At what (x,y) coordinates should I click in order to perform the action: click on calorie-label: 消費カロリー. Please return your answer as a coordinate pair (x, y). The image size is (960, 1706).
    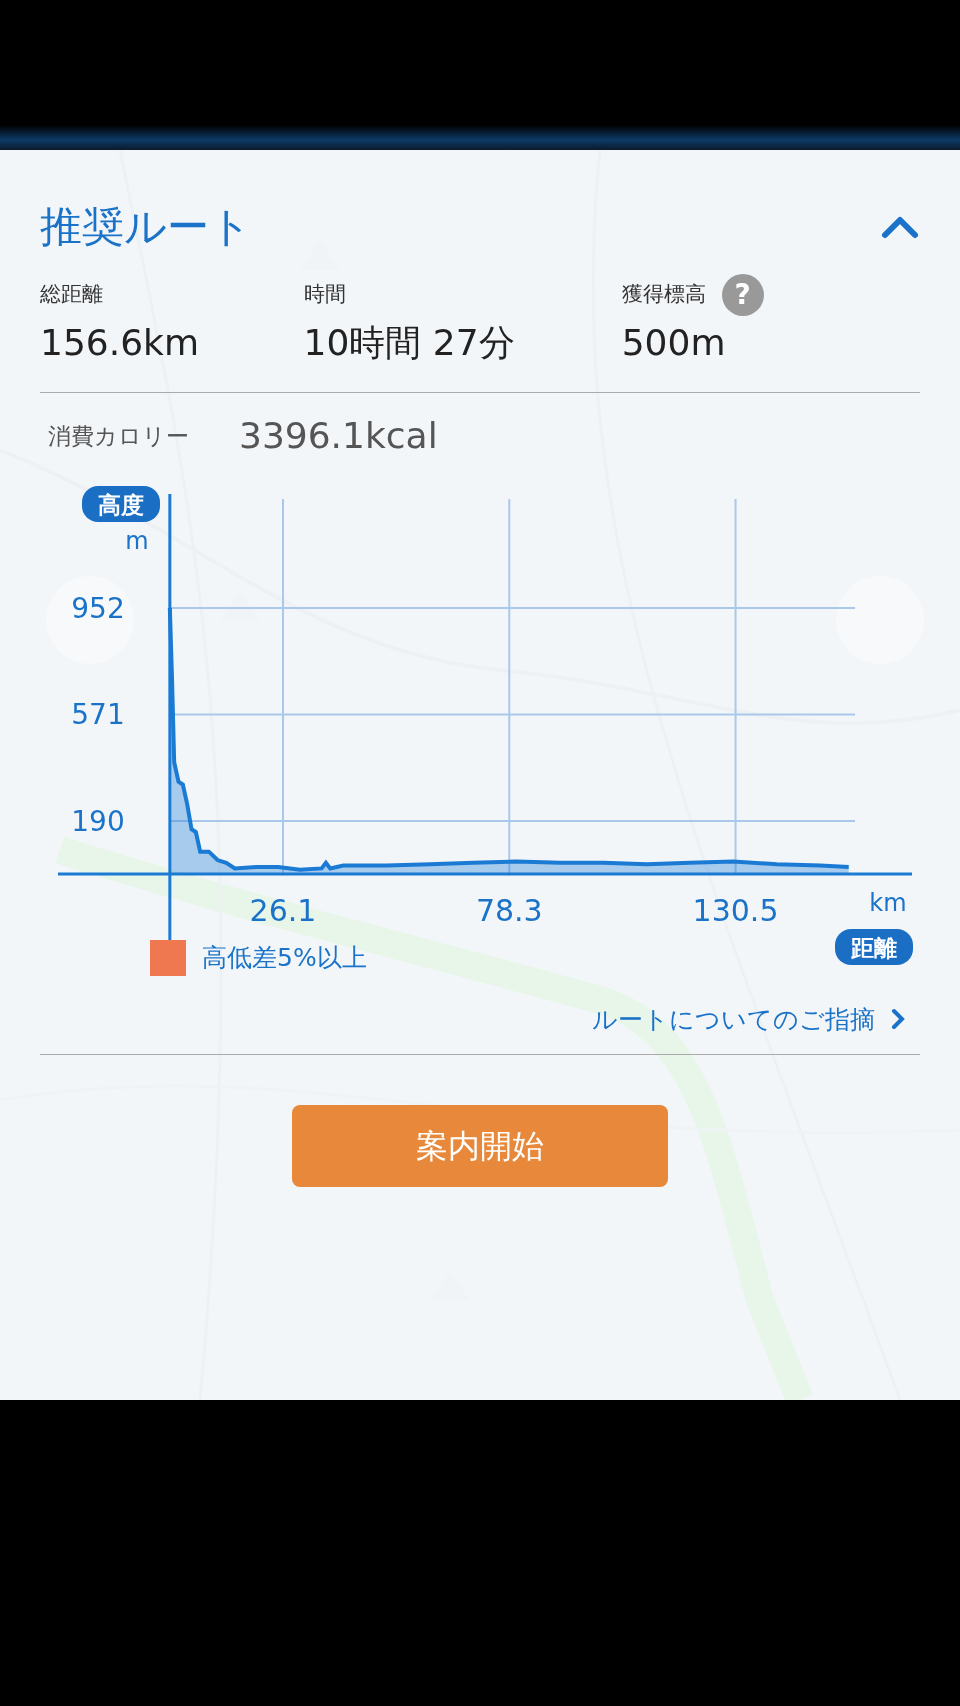
    Looking at the image, I should click on (118, 436).